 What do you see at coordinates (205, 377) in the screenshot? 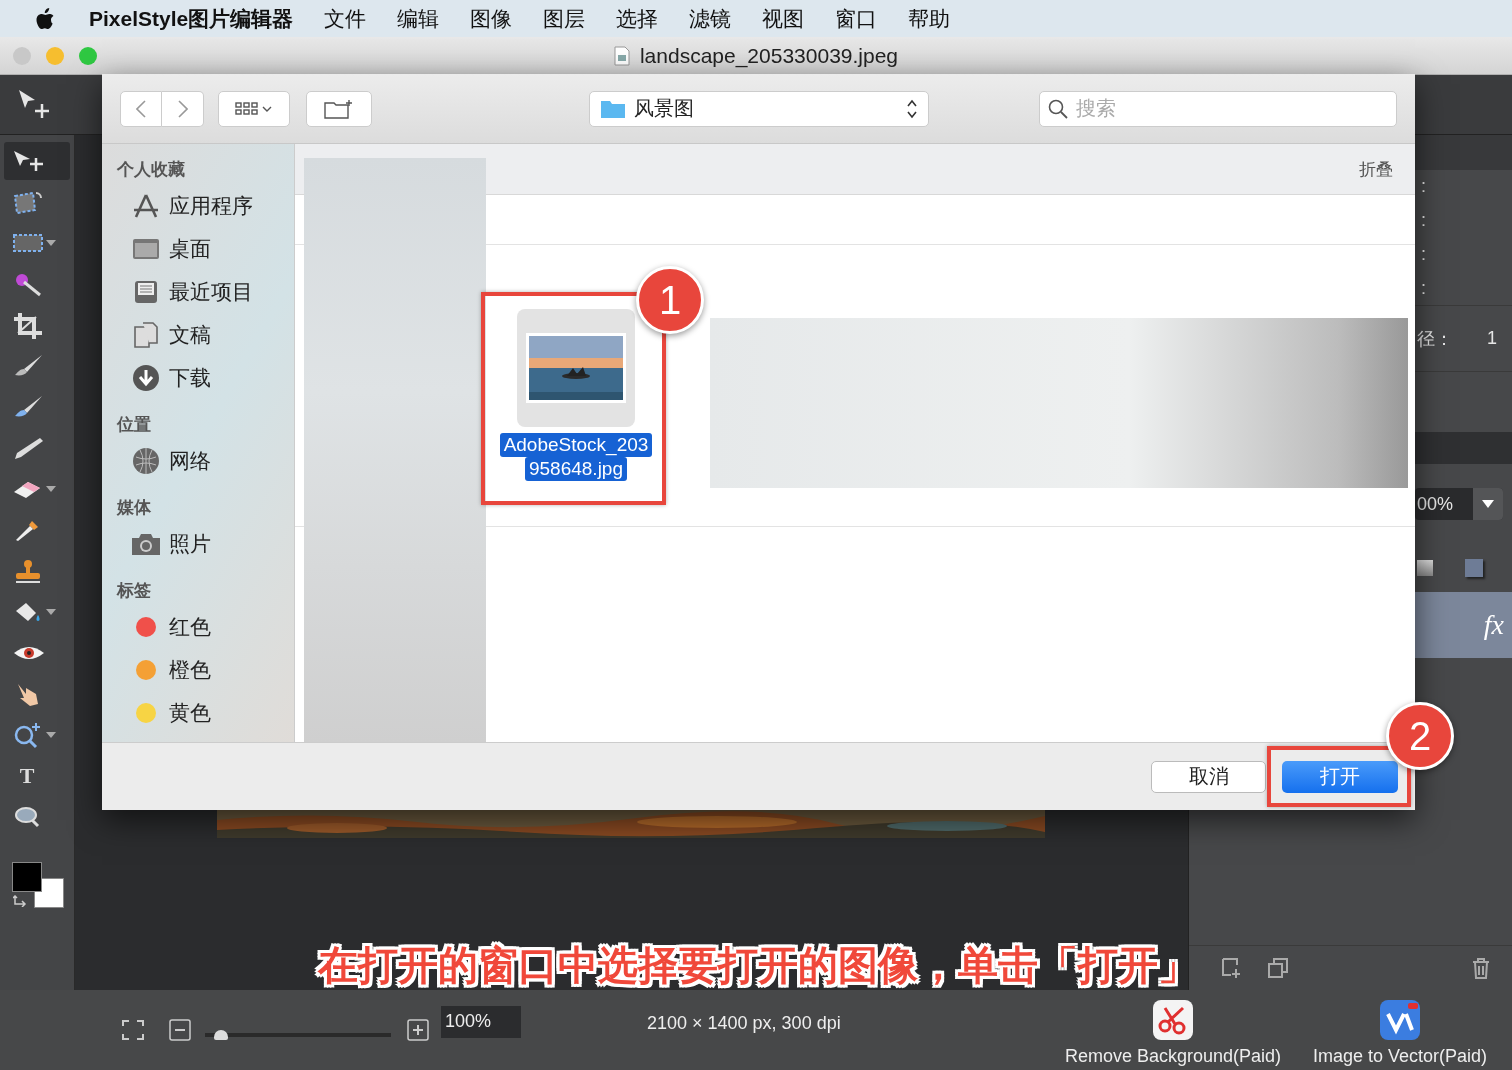
I see `sidebar-item: 下载` at bounding box center [205, 377].